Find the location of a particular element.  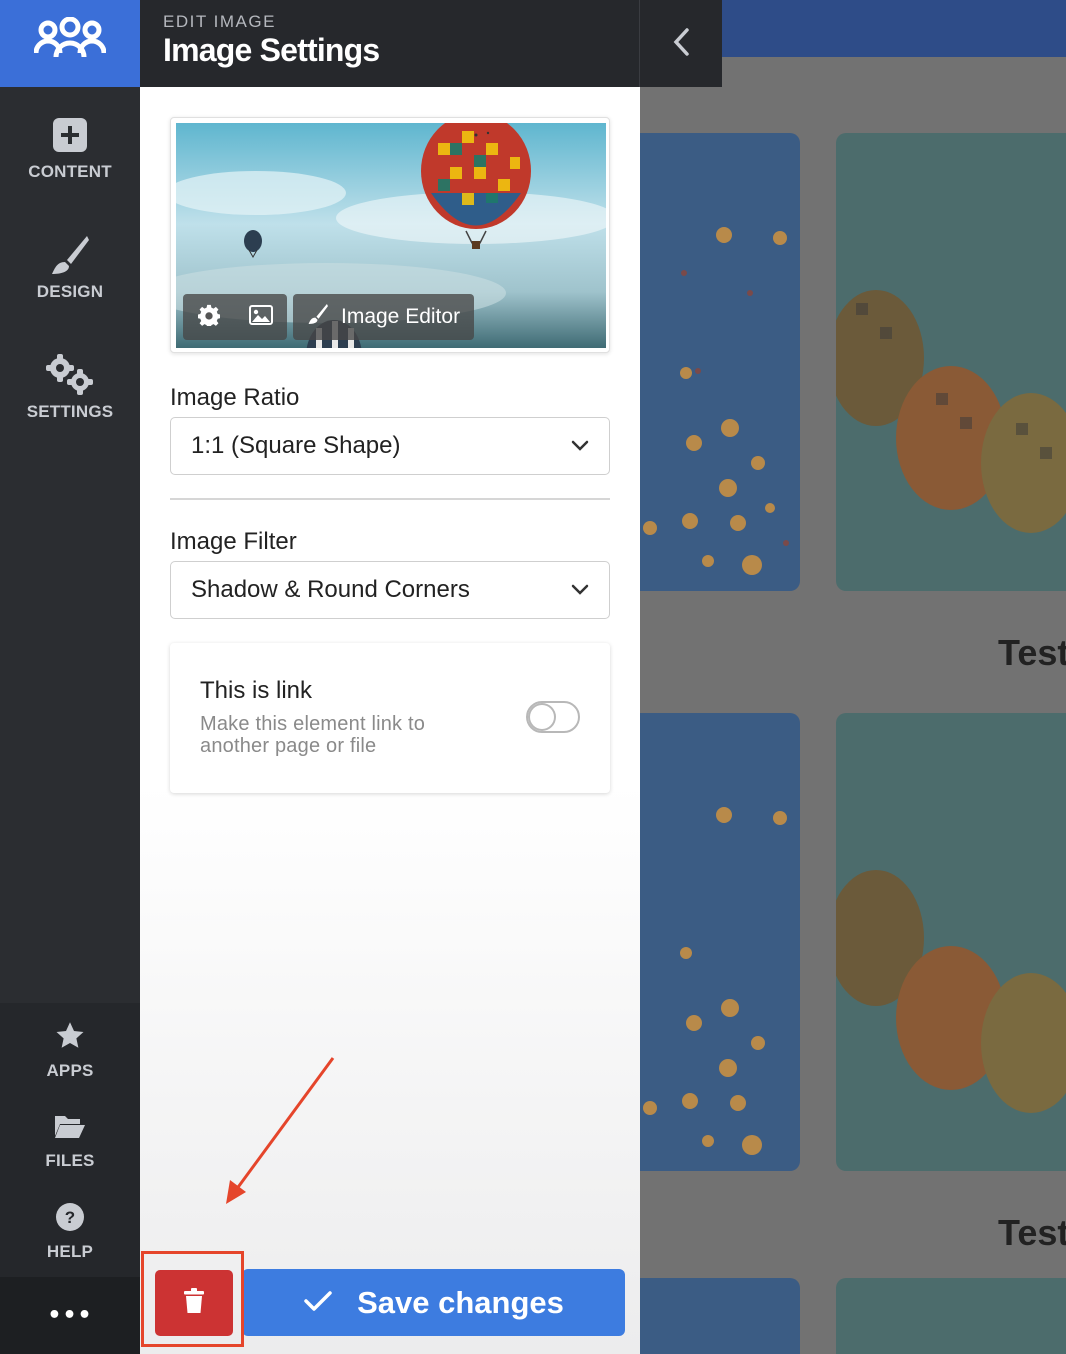

gear-icon is located at coordinates (209, 317).